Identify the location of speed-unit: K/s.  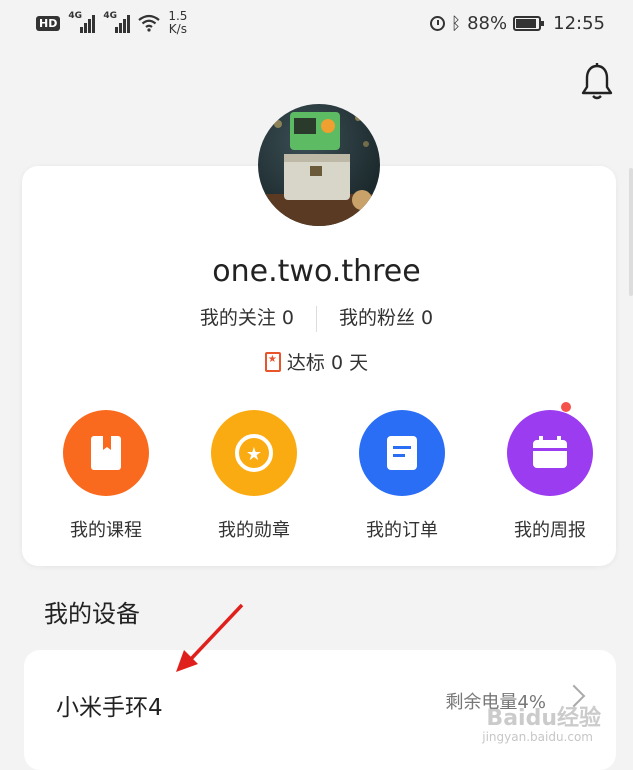
(177, 29).